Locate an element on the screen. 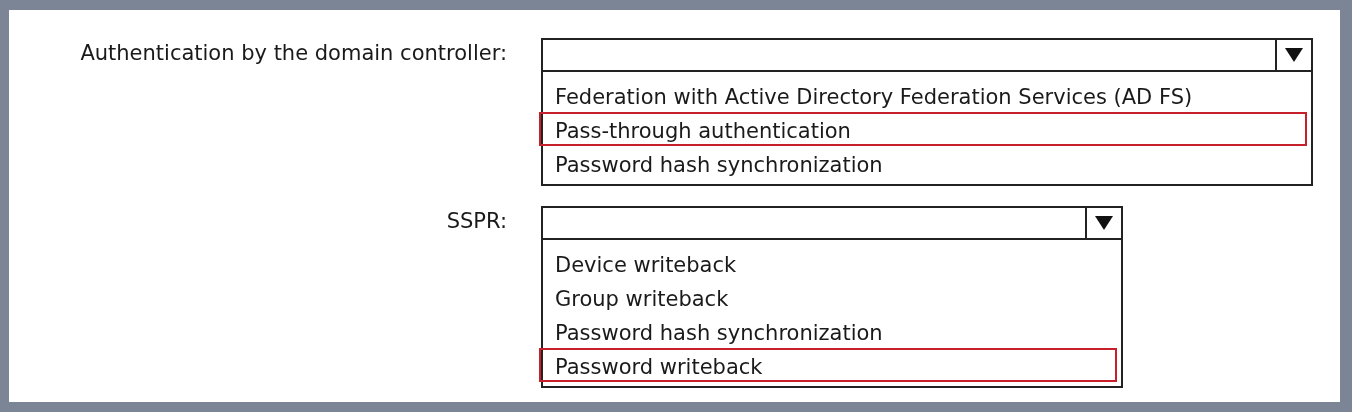 The width and height of the screenshot is (1352, 412). question-label: SSPR: is located at coordinates (476, 220).